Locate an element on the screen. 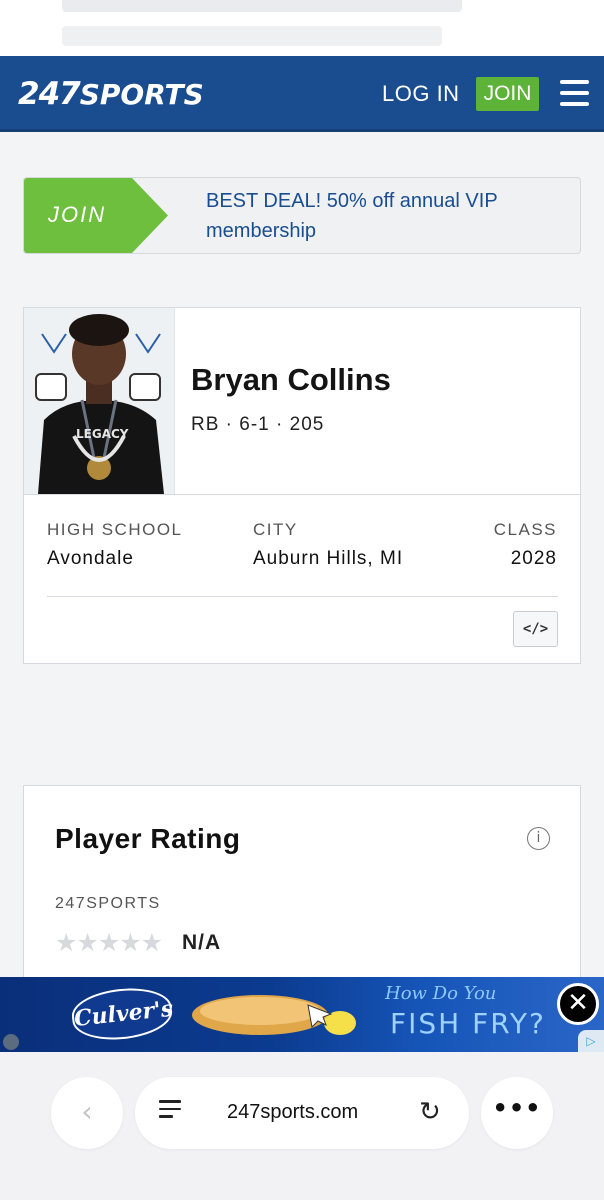 This screenshot has width=604, height=1200. menu-icon is located at coordinates (574, 93).